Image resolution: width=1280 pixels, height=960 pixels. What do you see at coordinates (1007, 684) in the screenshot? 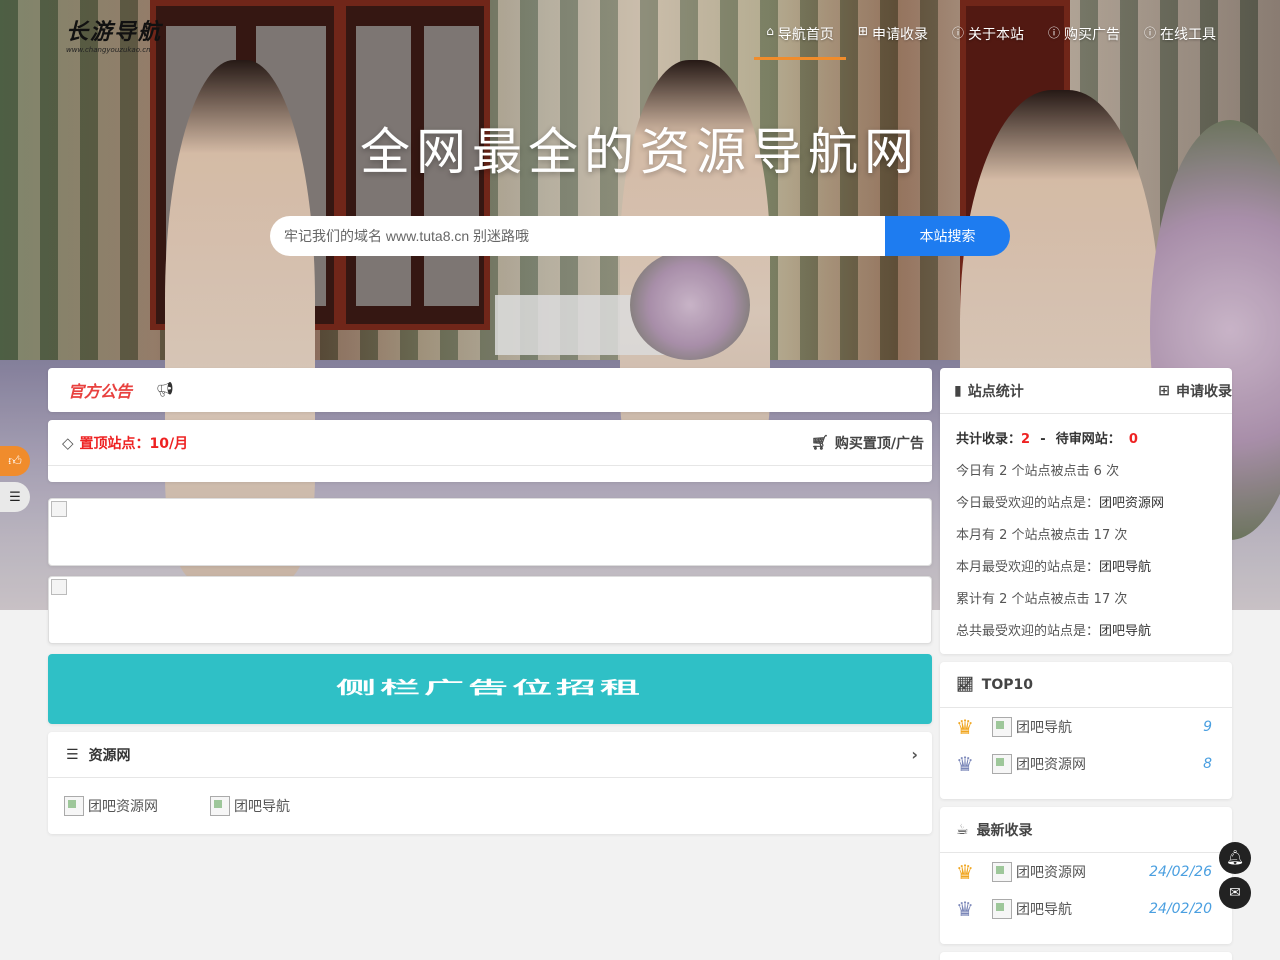
I see `top10-title: TOP10` at bounding box center [1007, 684].